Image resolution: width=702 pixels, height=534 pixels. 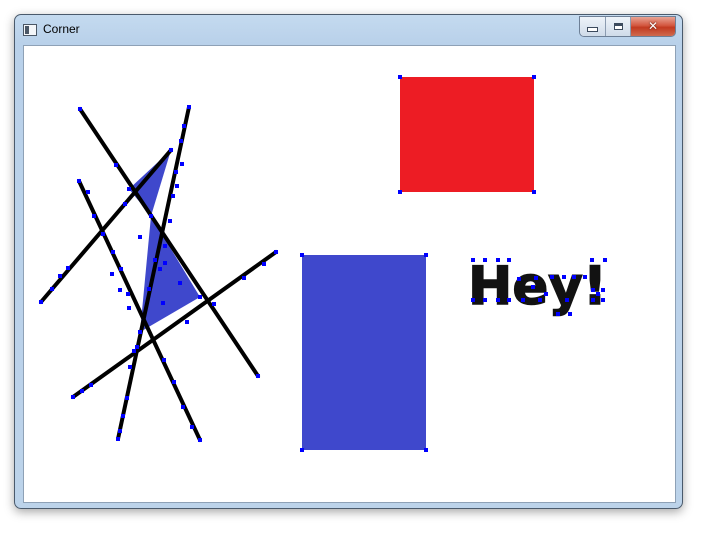 I want to click on blue-rectangle, so click(x=364, y=352).